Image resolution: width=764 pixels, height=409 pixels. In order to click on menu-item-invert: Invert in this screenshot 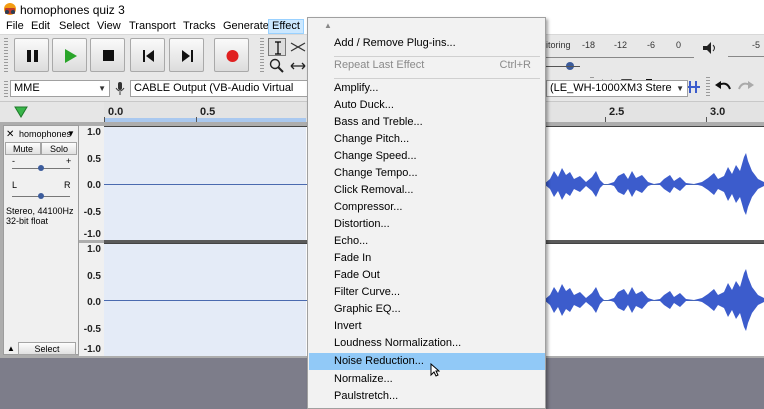, I will do `click(427, 326)`.